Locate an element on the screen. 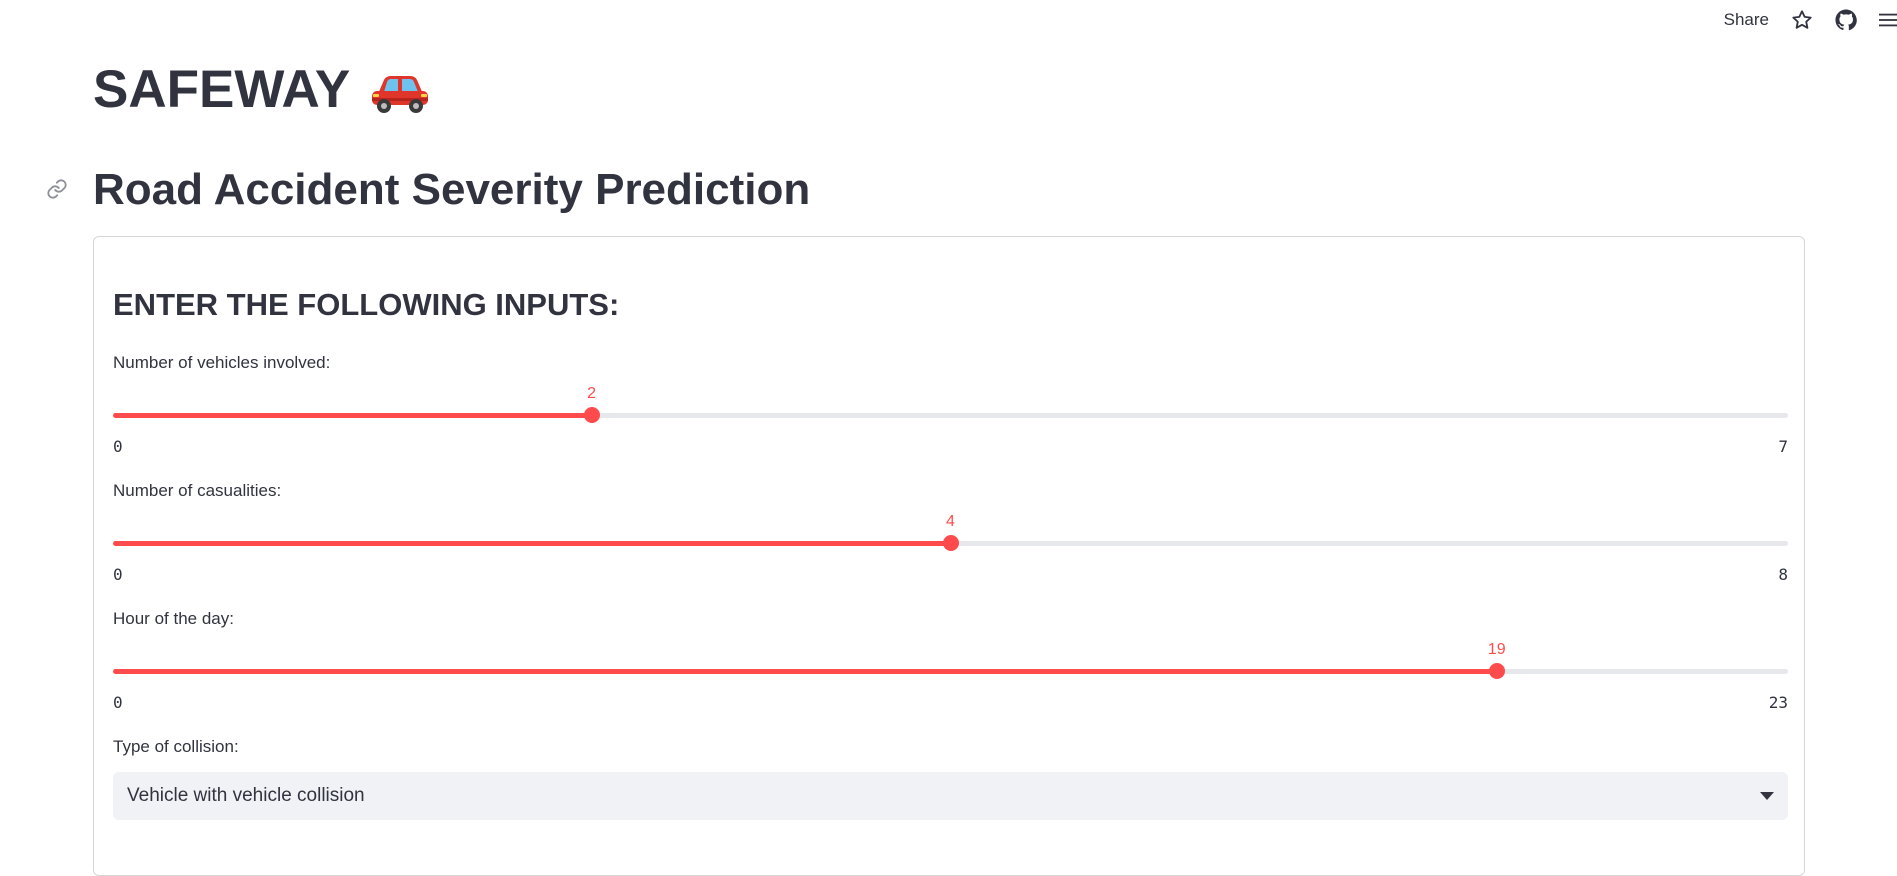 The image size is (1897, 876). slider-max-label: 7 is located at coordinates (1783, 446).